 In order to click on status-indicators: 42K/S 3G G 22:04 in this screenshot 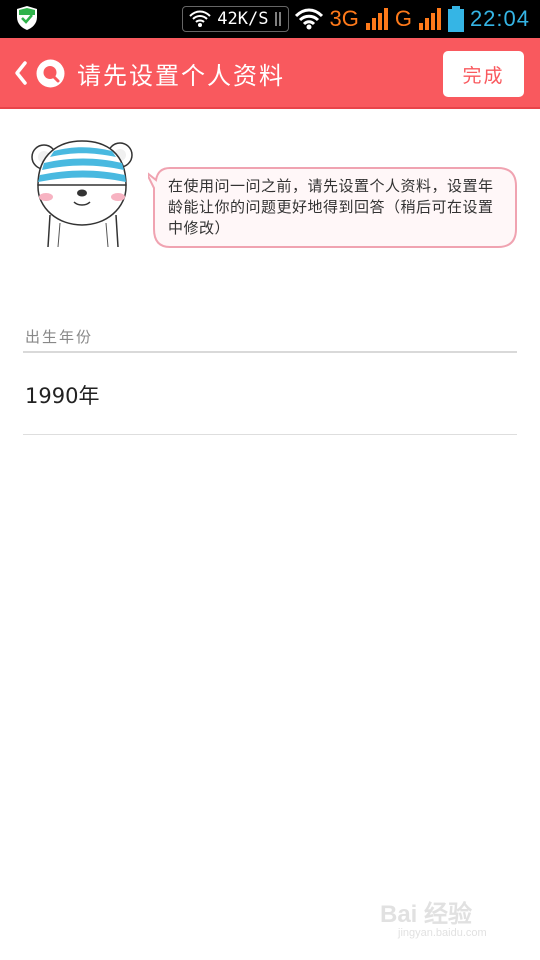, I will do `click(356, 19)`.